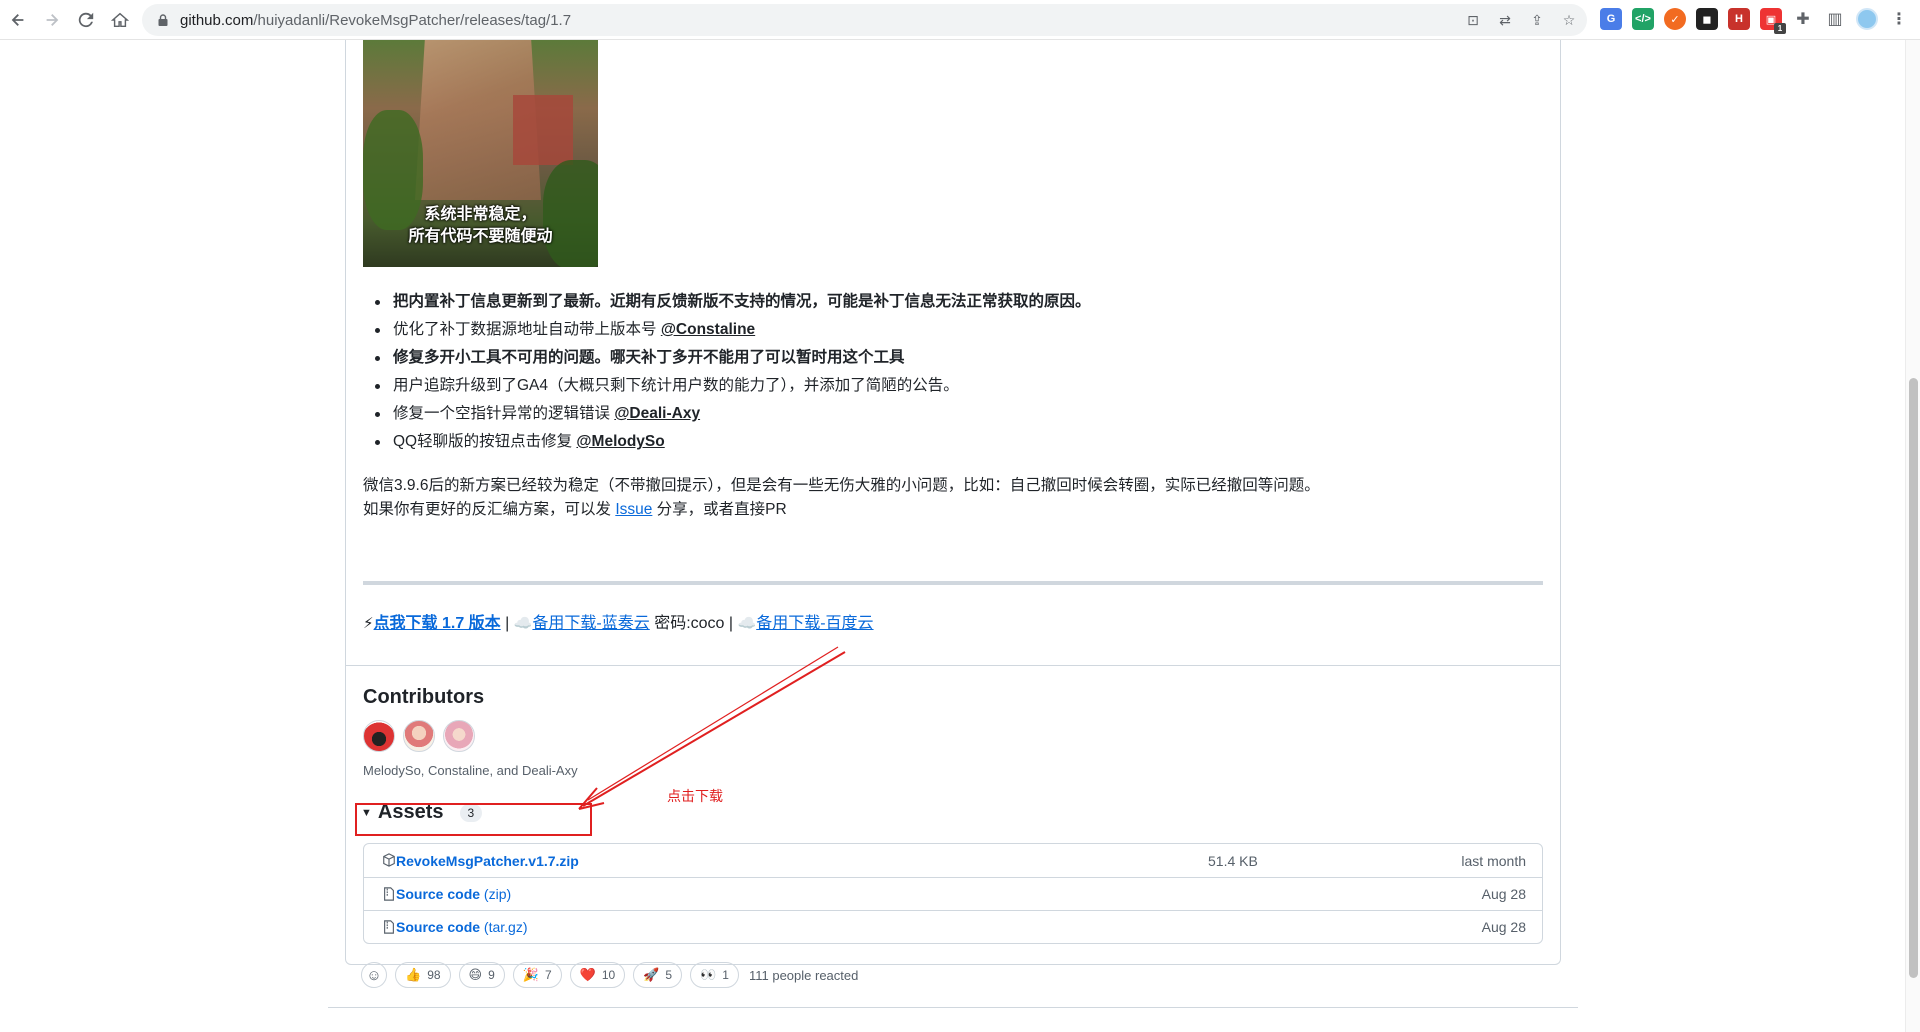 Image resolution: width=1920 pixels, height=1032 pixels. I want to click on extension-badge: 1, so click(1780, 28).